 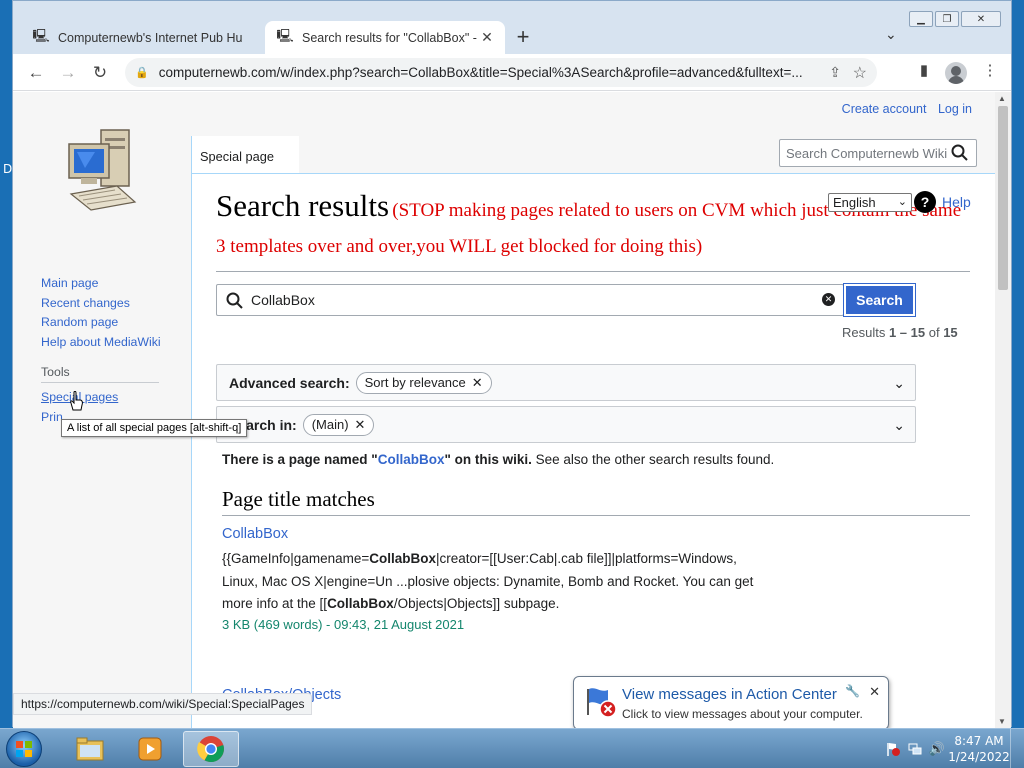 I want to click on new-tab-button: +, so click(x=523, y=37).